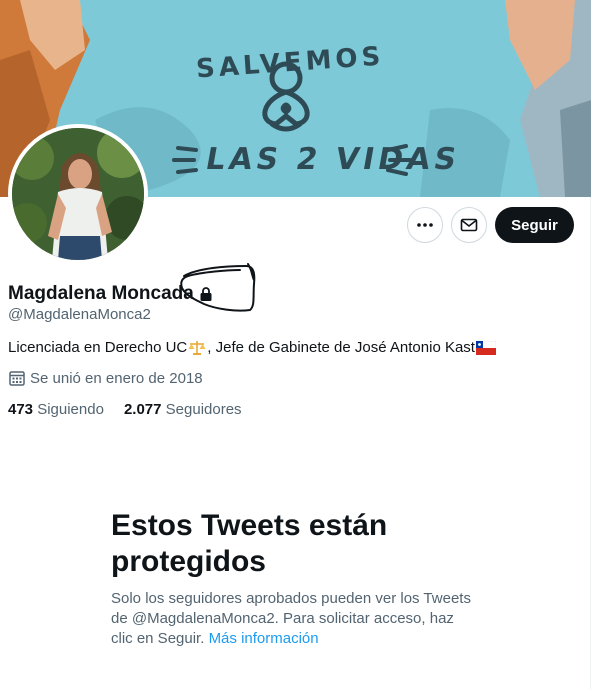 This screenshot has height=689, width=591. What do you see at coordinates (101, 293) in the screenshot?
I see `profile-name: Magdalena Moncada` at bounding box center [101, 293].